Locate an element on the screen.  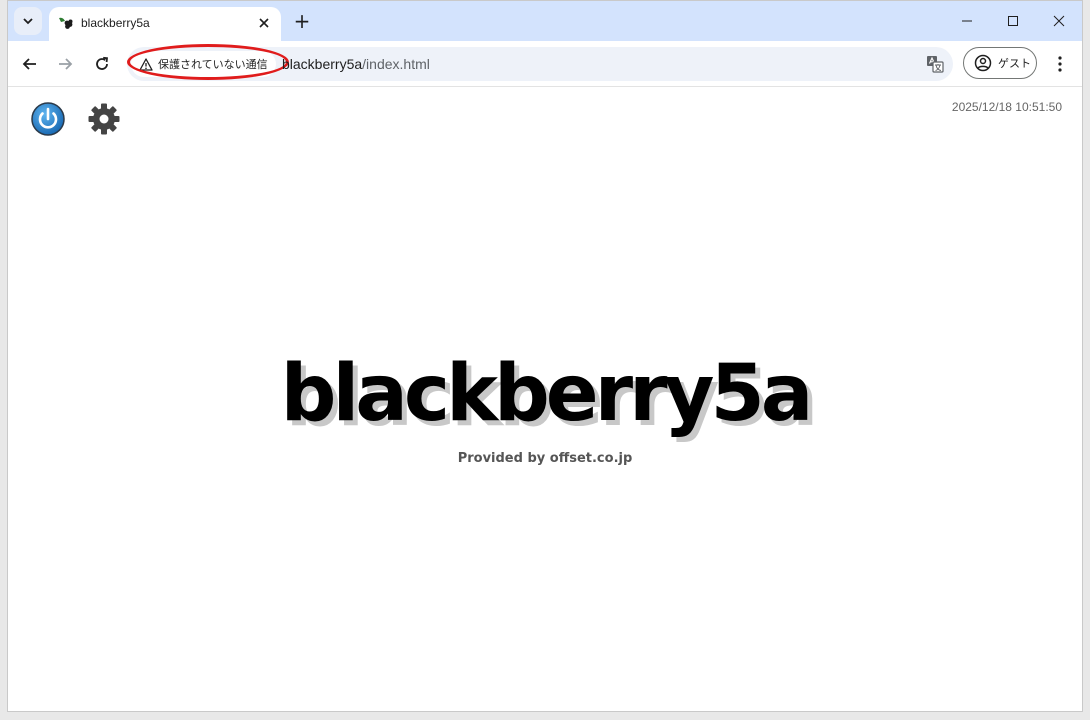
reload-button is located at coordinates (102, 64).